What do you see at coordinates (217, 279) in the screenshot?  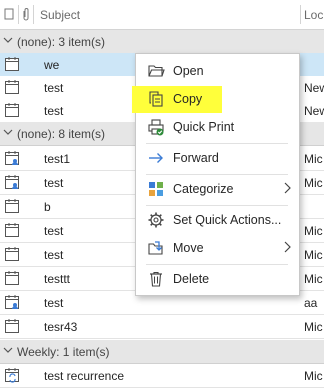 I see `menu-item-delete: Delete` at bounding box center [217, 279].